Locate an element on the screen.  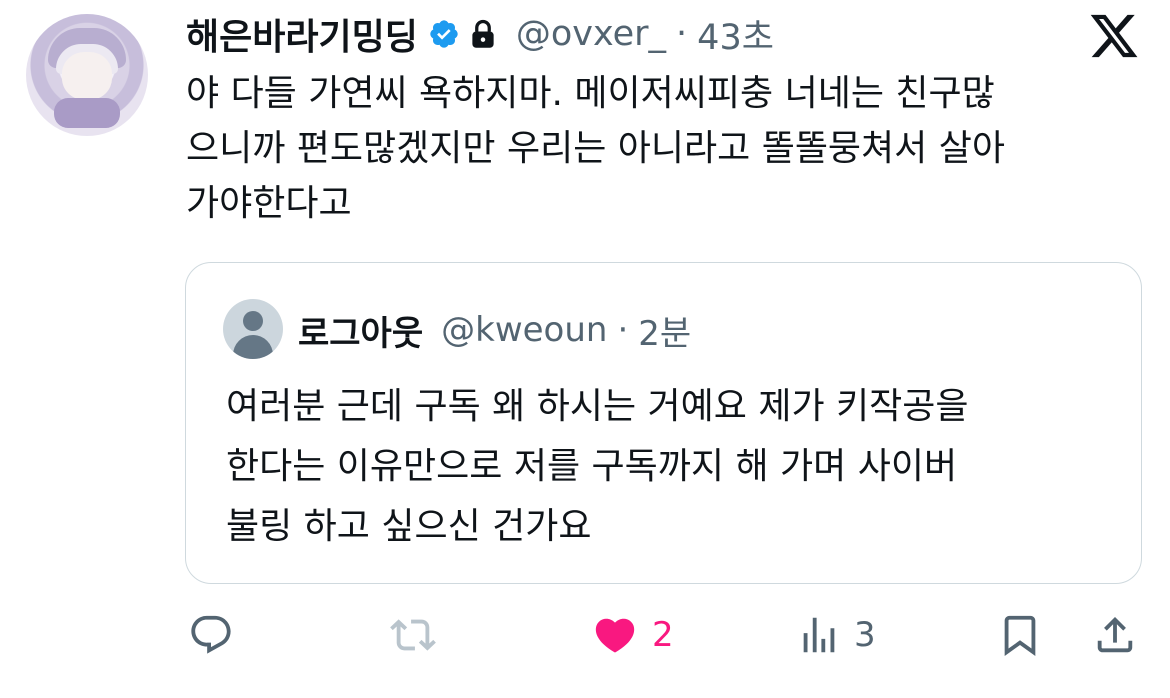
author-avatar is located at coordinates (87, 75).